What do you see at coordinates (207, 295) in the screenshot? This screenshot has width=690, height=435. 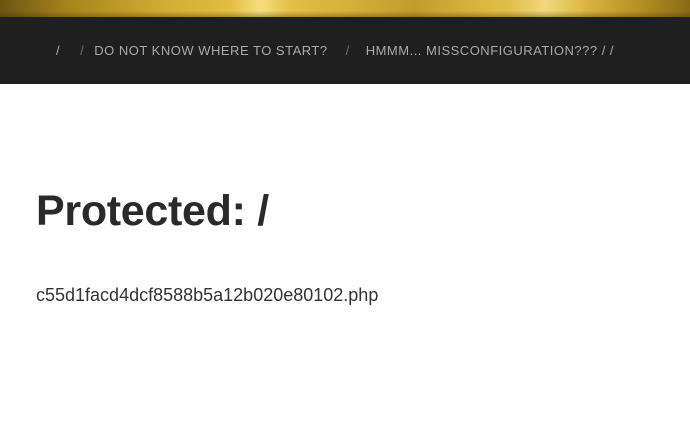 I see `post-content: c55d1facd4dcf8588b5a12b020e80102.php` at bounding box center [207, 295].